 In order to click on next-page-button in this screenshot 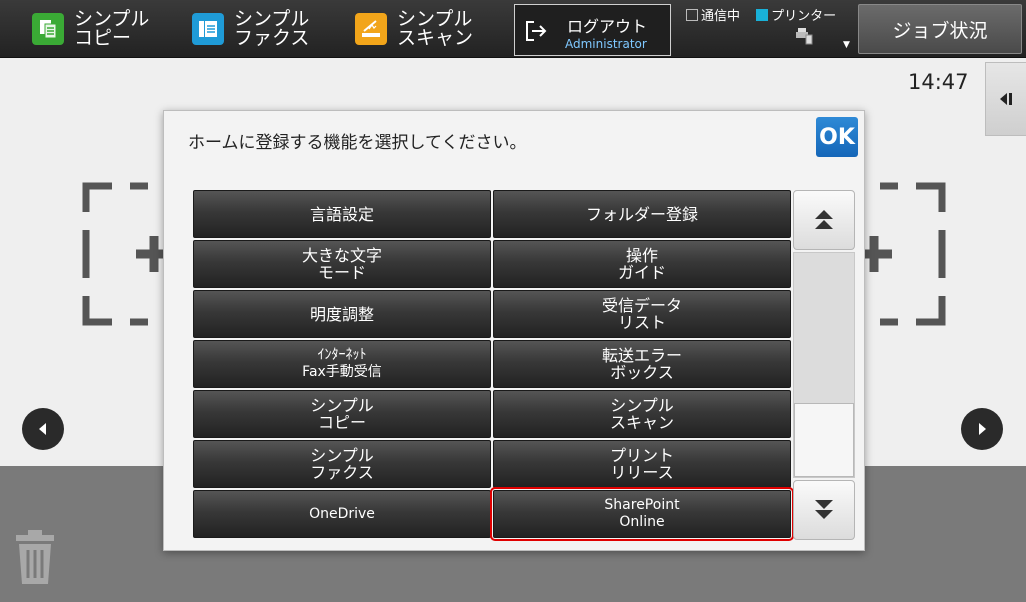, I will do `click(982, 429)`.